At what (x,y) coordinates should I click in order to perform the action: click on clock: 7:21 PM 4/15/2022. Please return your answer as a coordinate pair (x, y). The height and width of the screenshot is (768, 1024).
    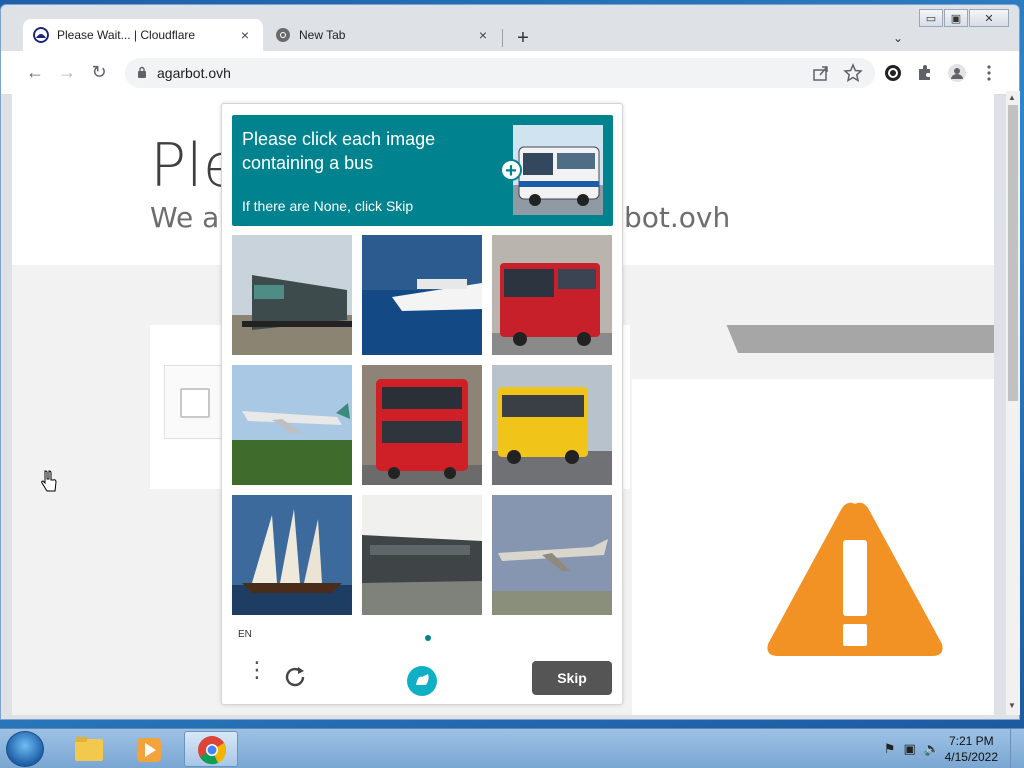
    Looking at the image, I should click on (971, 749).